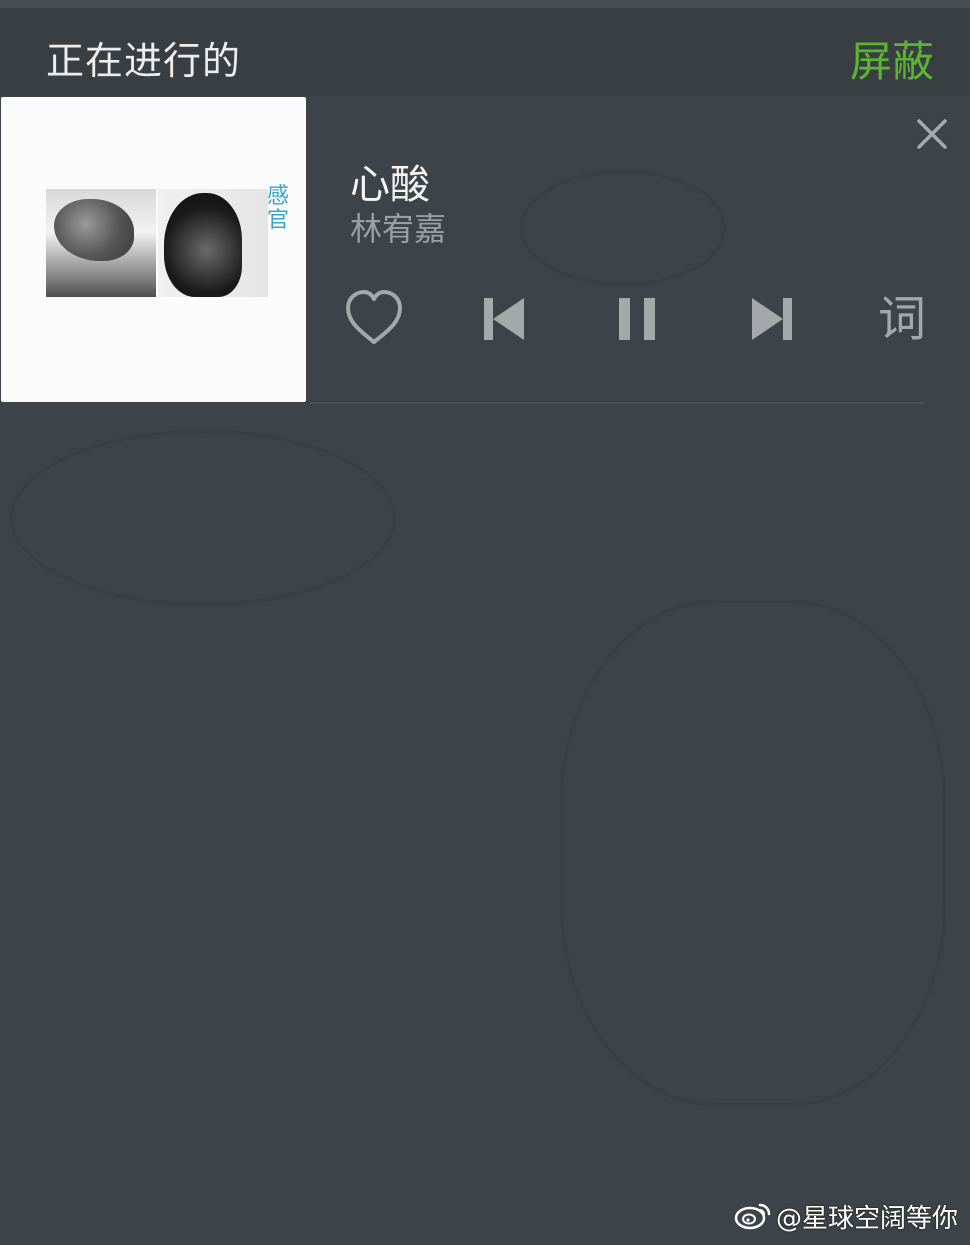  I want to click on close-icon, so click(932, 134).